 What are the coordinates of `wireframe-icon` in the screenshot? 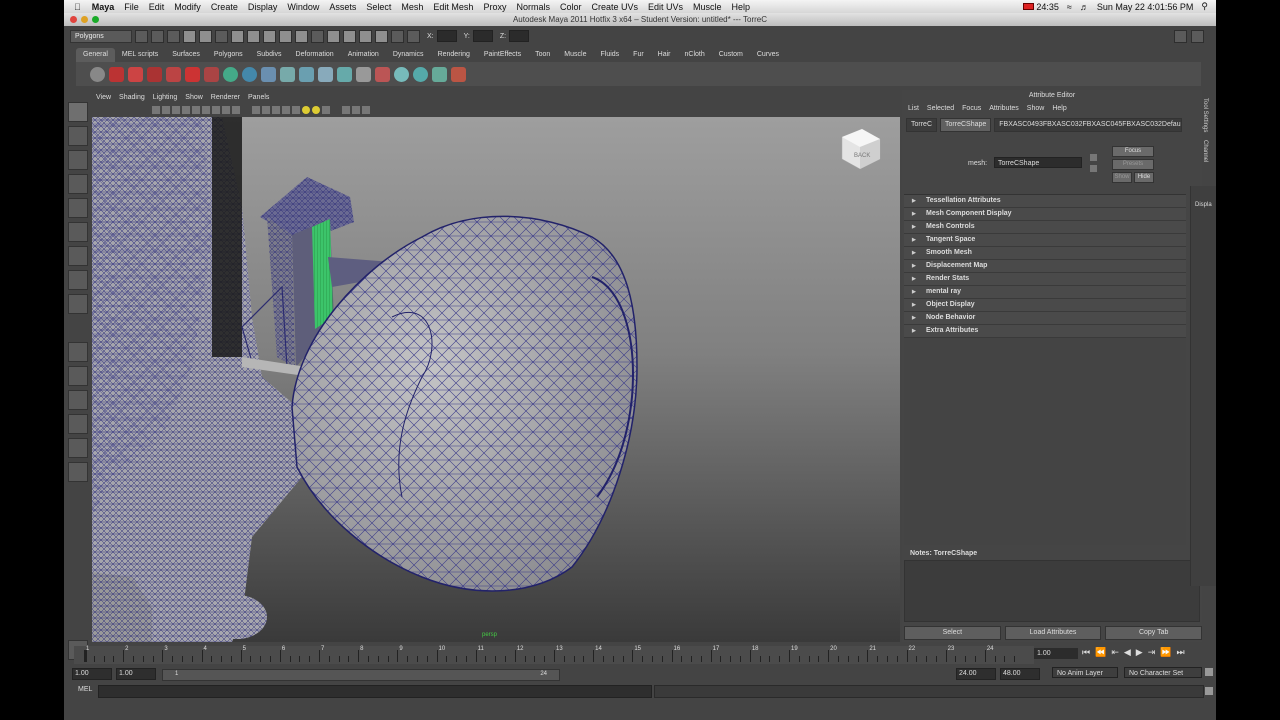 It's located at (256, 110).